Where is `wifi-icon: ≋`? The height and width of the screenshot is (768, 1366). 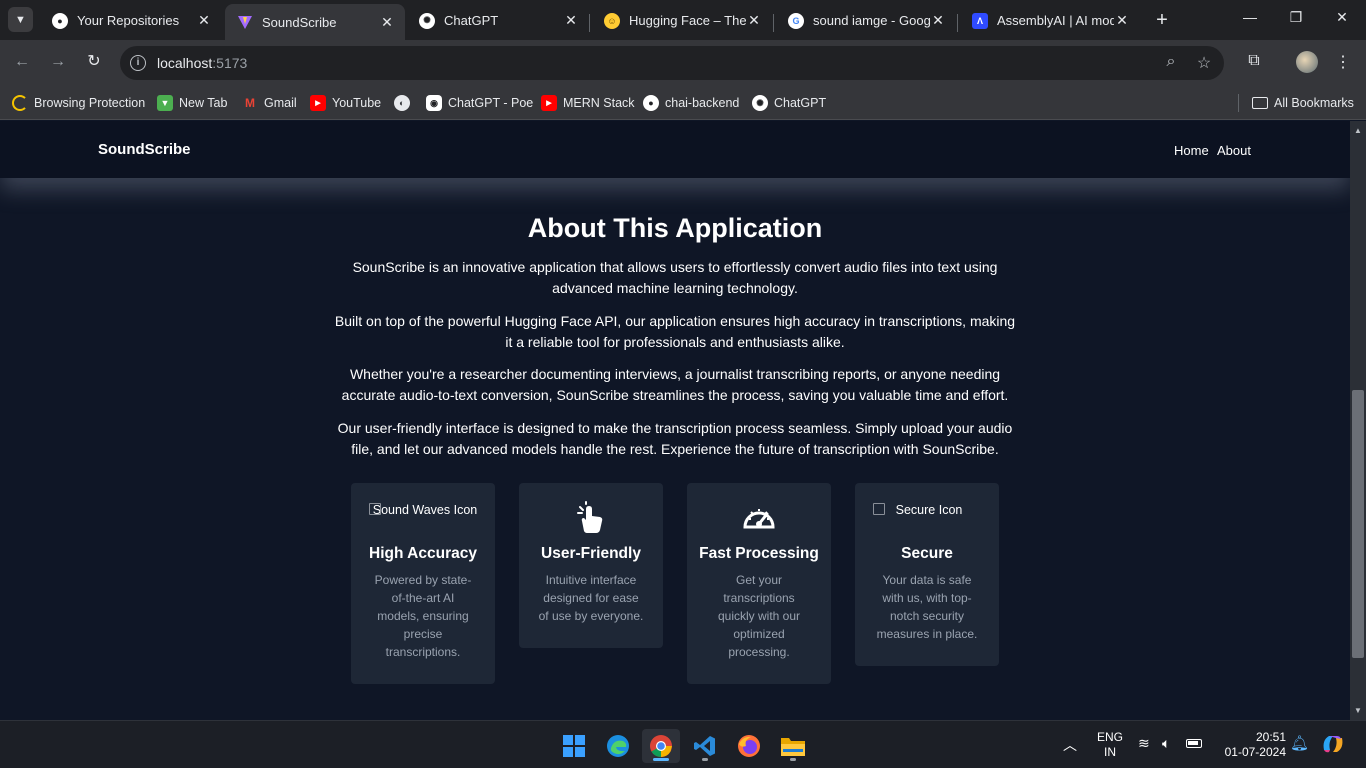
wifi-icon: ≋ is located at coordinates (1144, 743).